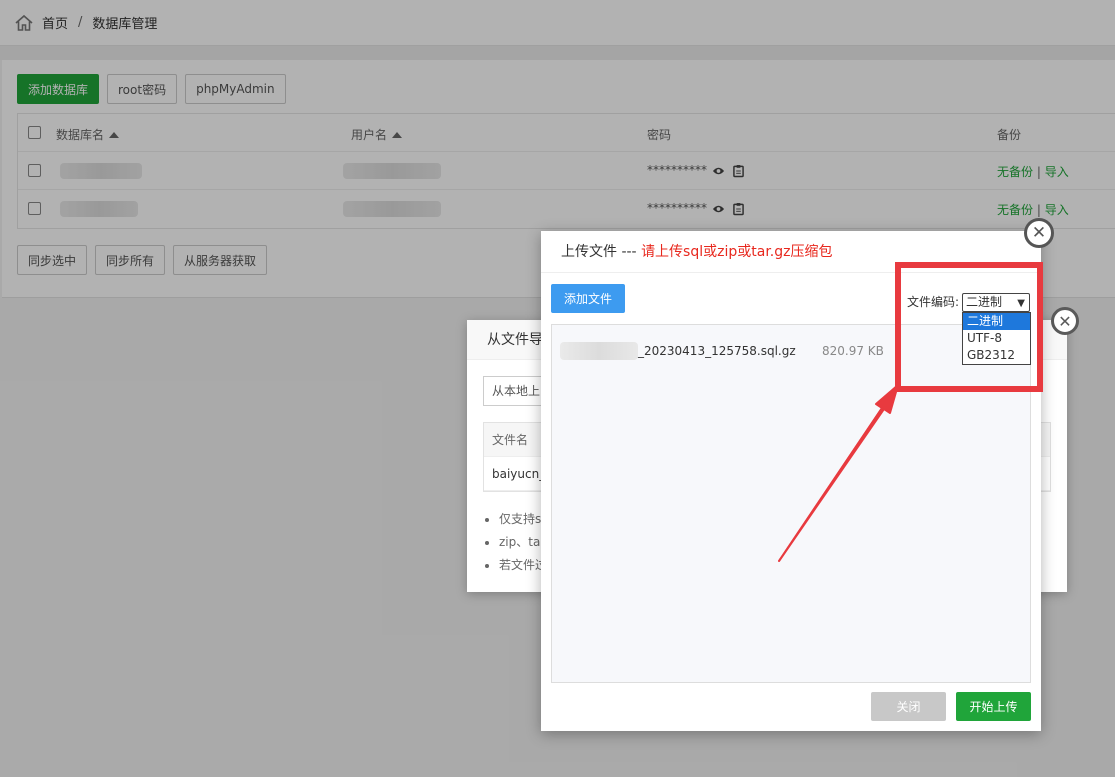 This screenshot has width=1115, height=777. What do you see at coordinates (601, 252) in the screenshot?
I see `upload-title-prefix: 上传文件 ---` at bounding box center [601, 252].